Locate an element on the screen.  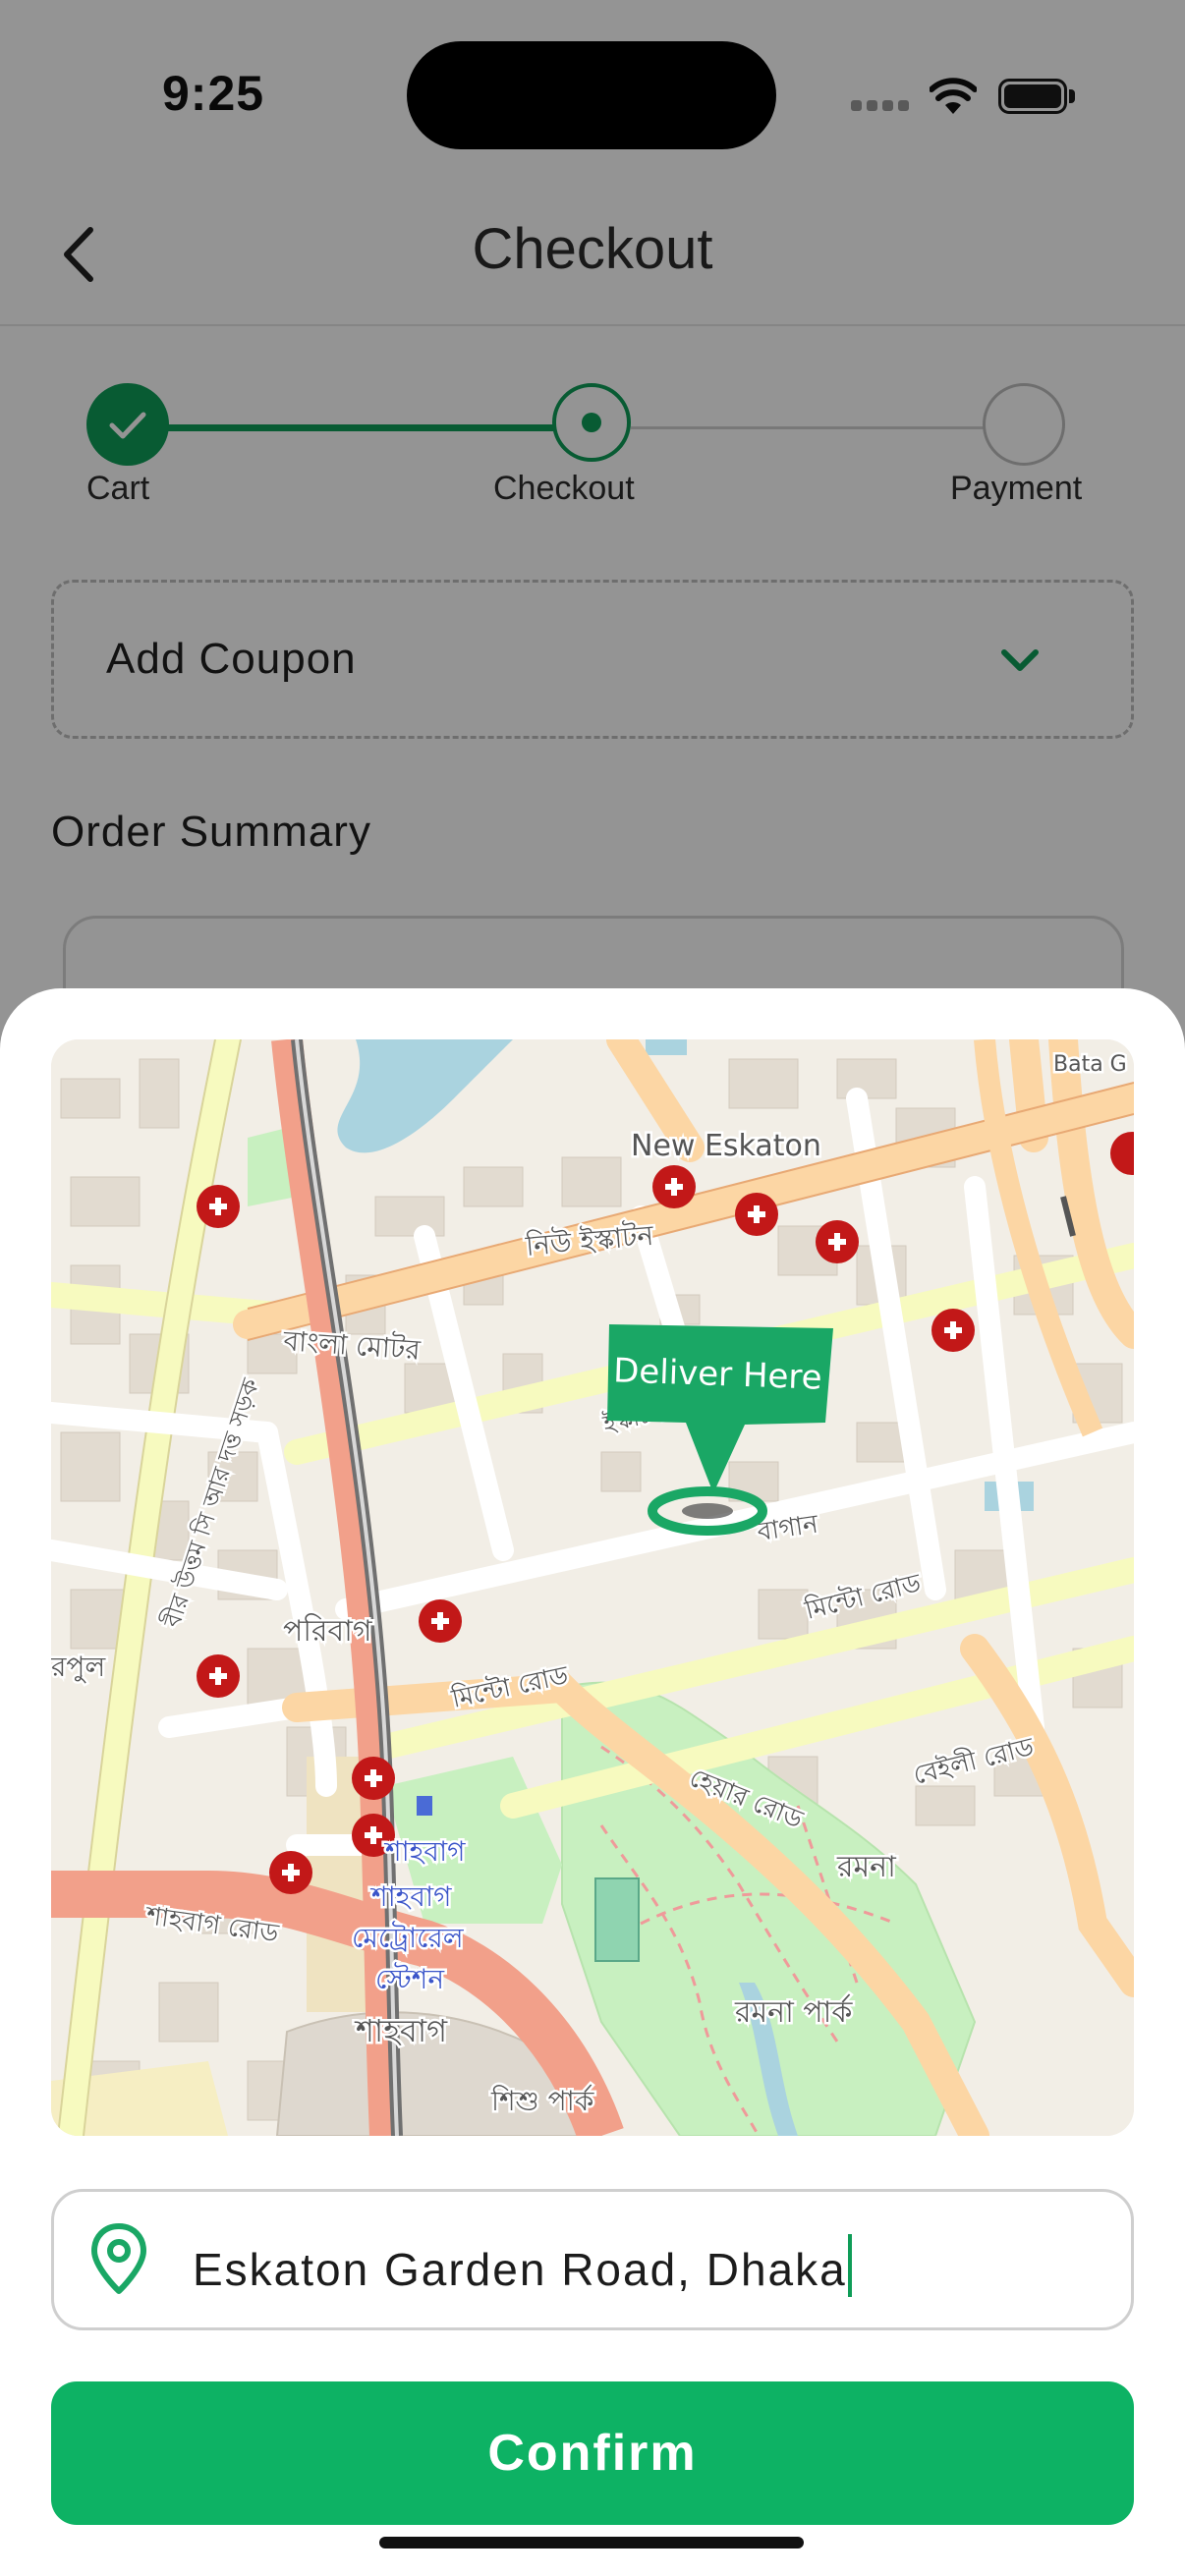
confirm-button-label: Confirm is located at coordinates (592, 2453).